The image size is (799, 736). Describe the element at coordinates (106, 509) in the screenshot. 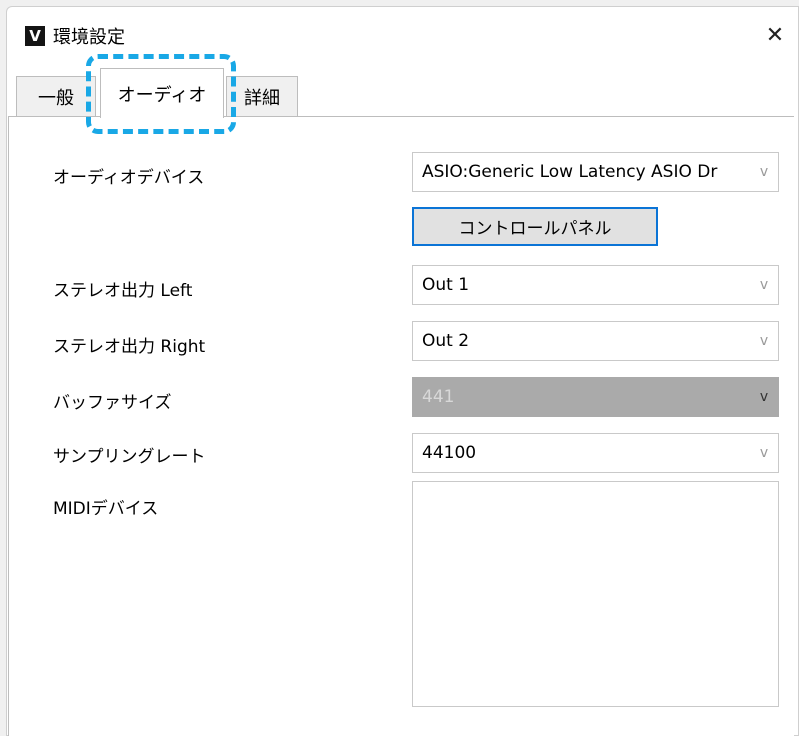

I see `midi-device-label: MIDIデバイス` at that location.